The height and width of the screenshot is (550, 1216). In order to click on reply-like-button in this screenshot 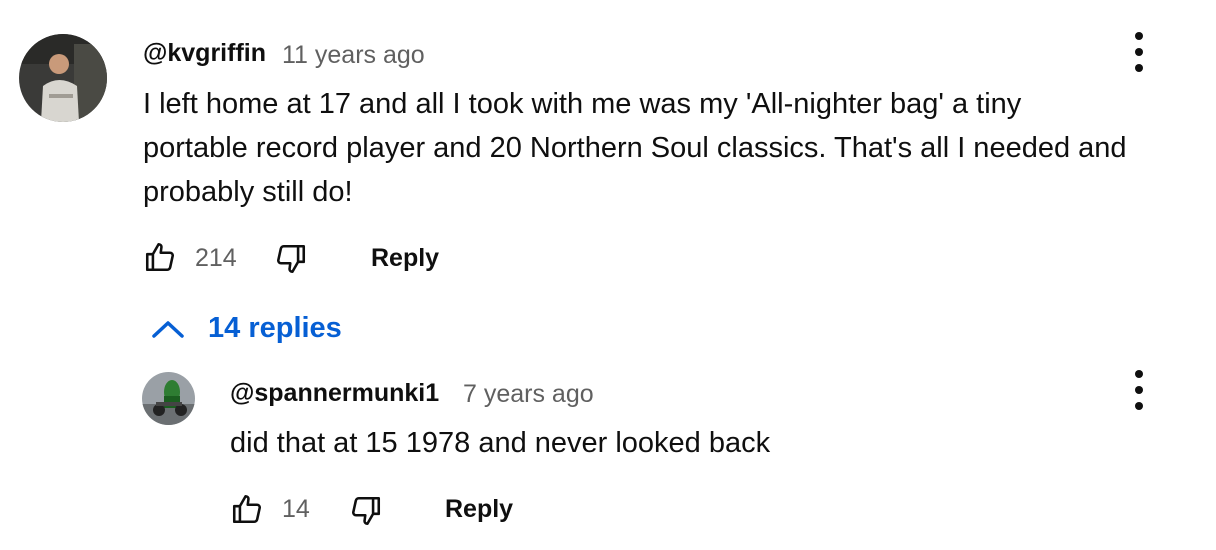, I will do `click(247, 509)`.